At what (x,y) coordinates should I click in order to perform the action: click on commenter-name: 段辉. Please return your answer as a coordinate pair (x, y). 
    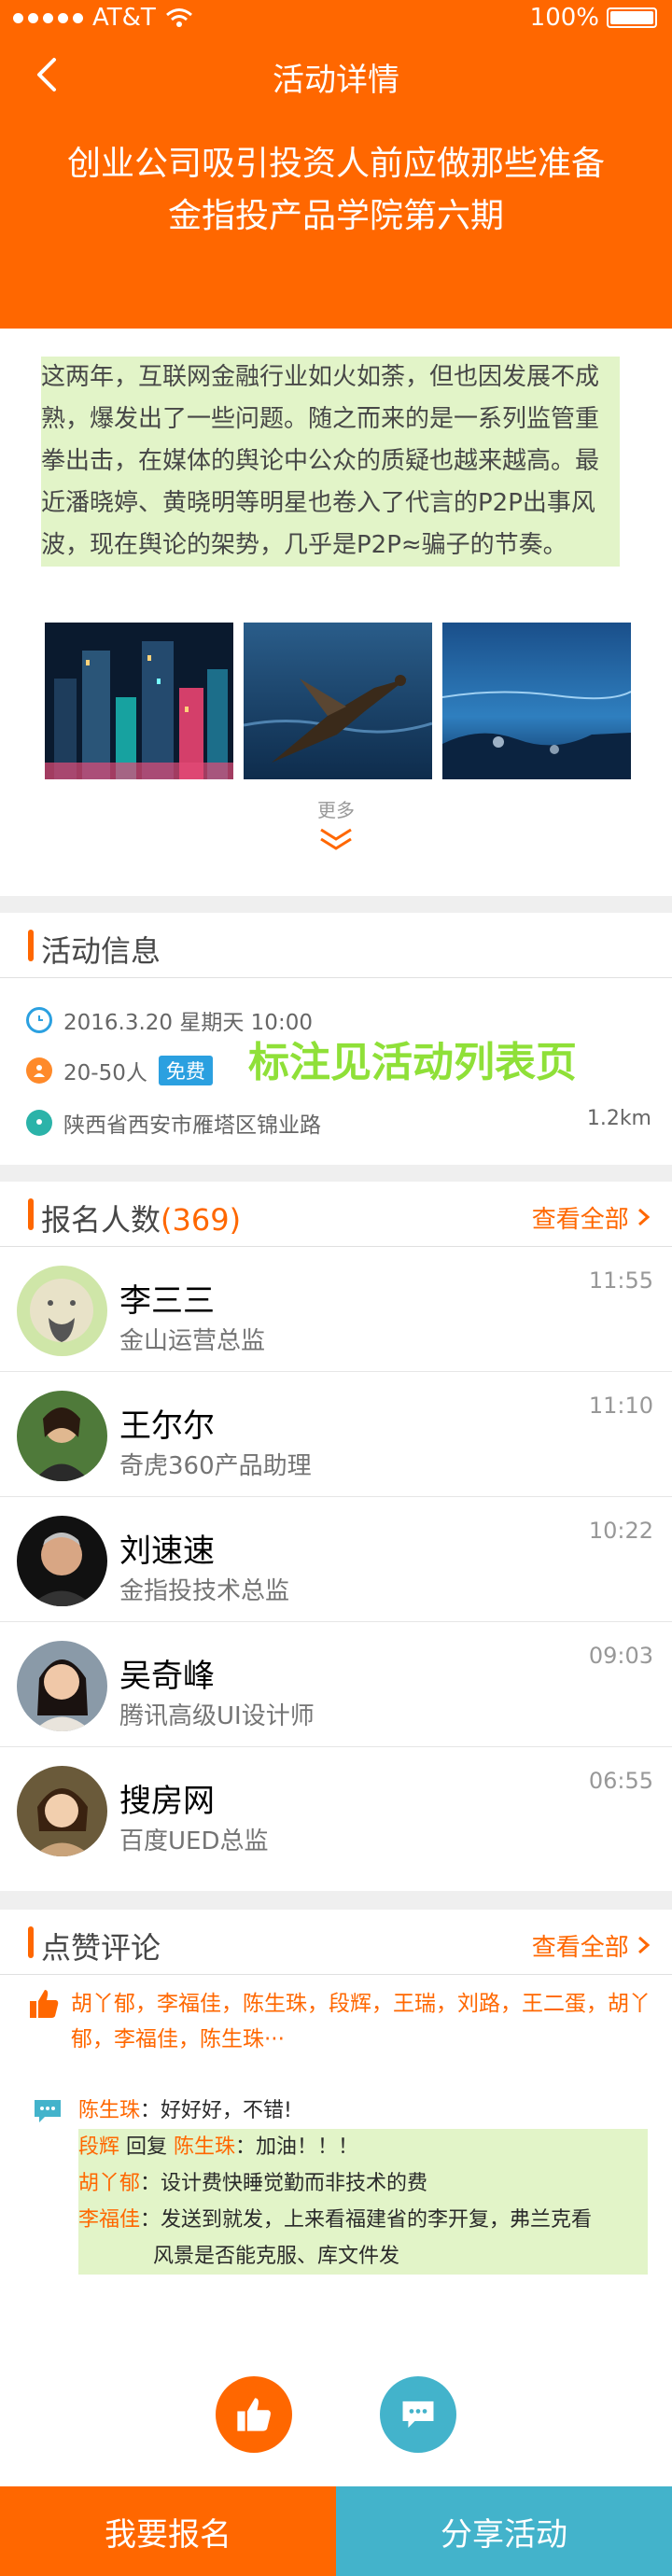
    Looking at the image, I should click on (99, 2147).